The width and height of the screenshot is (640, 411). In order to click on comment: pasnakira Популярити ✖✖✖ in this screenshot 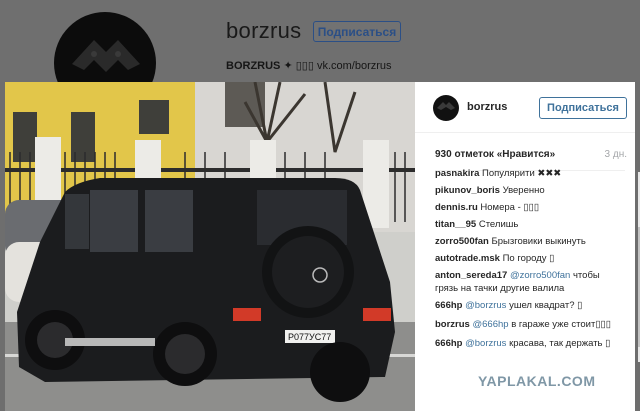, I will do `click(530, 173)`.